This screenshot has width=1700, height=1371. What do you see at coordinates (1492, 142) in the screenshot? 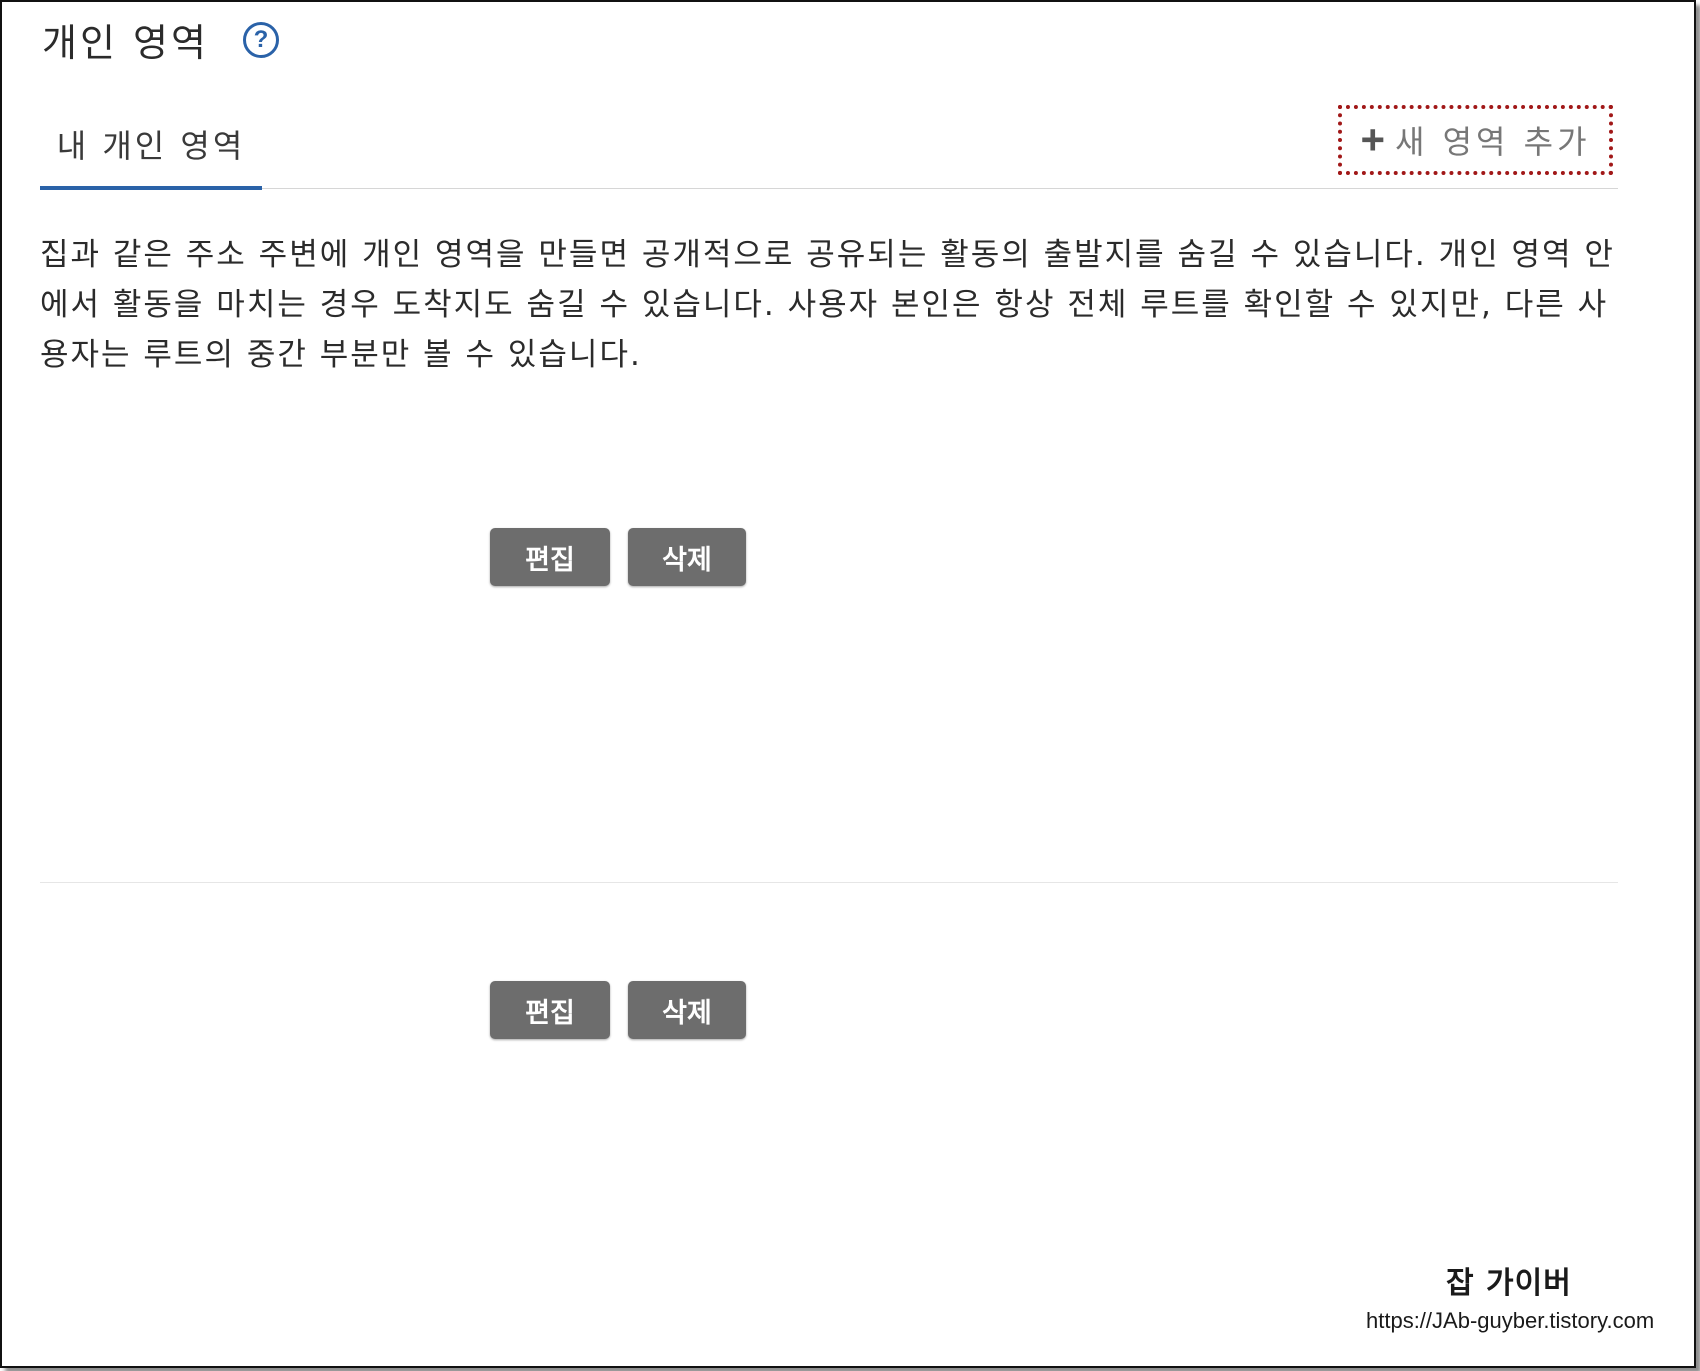
I see `add-new-area-label: 새 영역 추가` at bounding box center [1492, 142].